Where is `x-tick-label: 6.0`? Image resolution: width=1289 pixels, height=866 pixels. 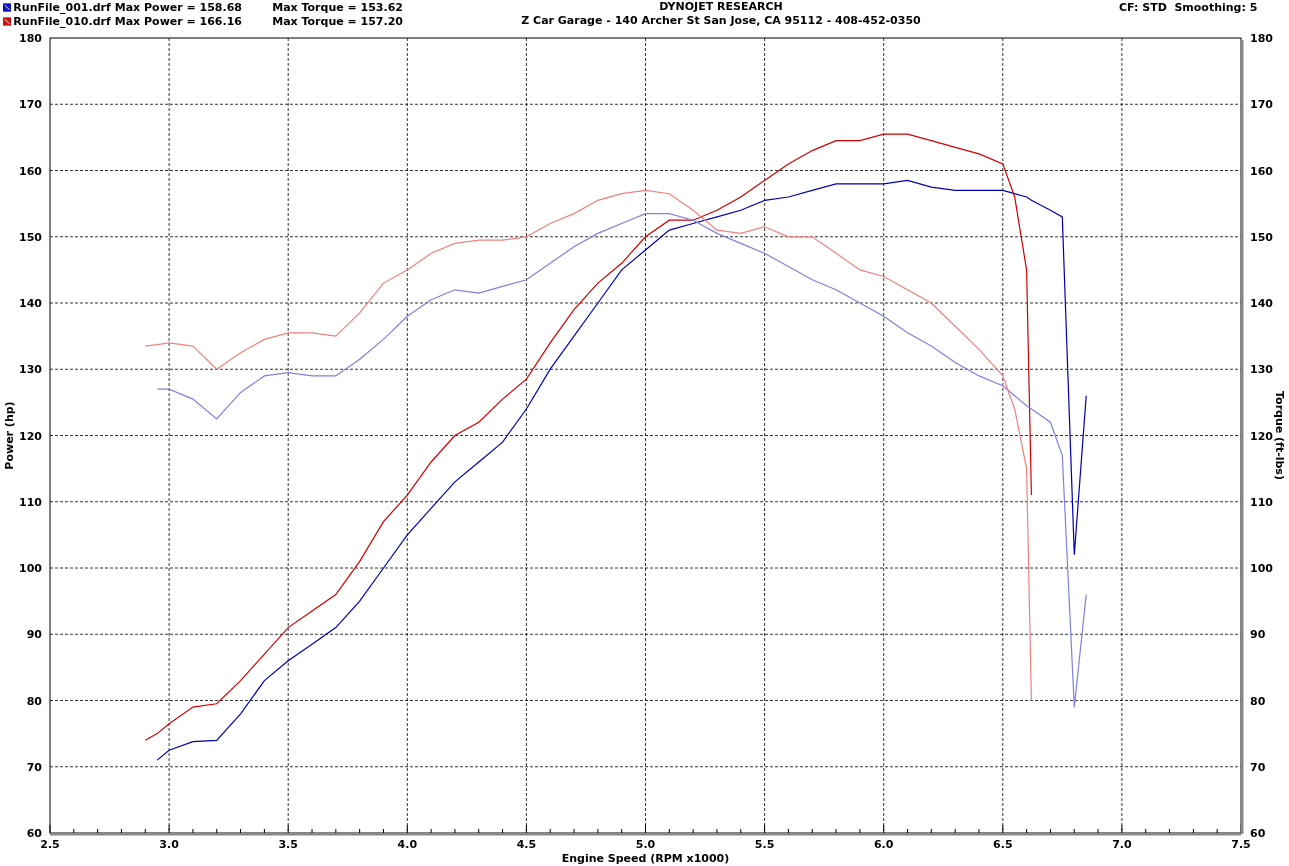 x-tick-label: 6.0 is located at coordinates (883, 844).